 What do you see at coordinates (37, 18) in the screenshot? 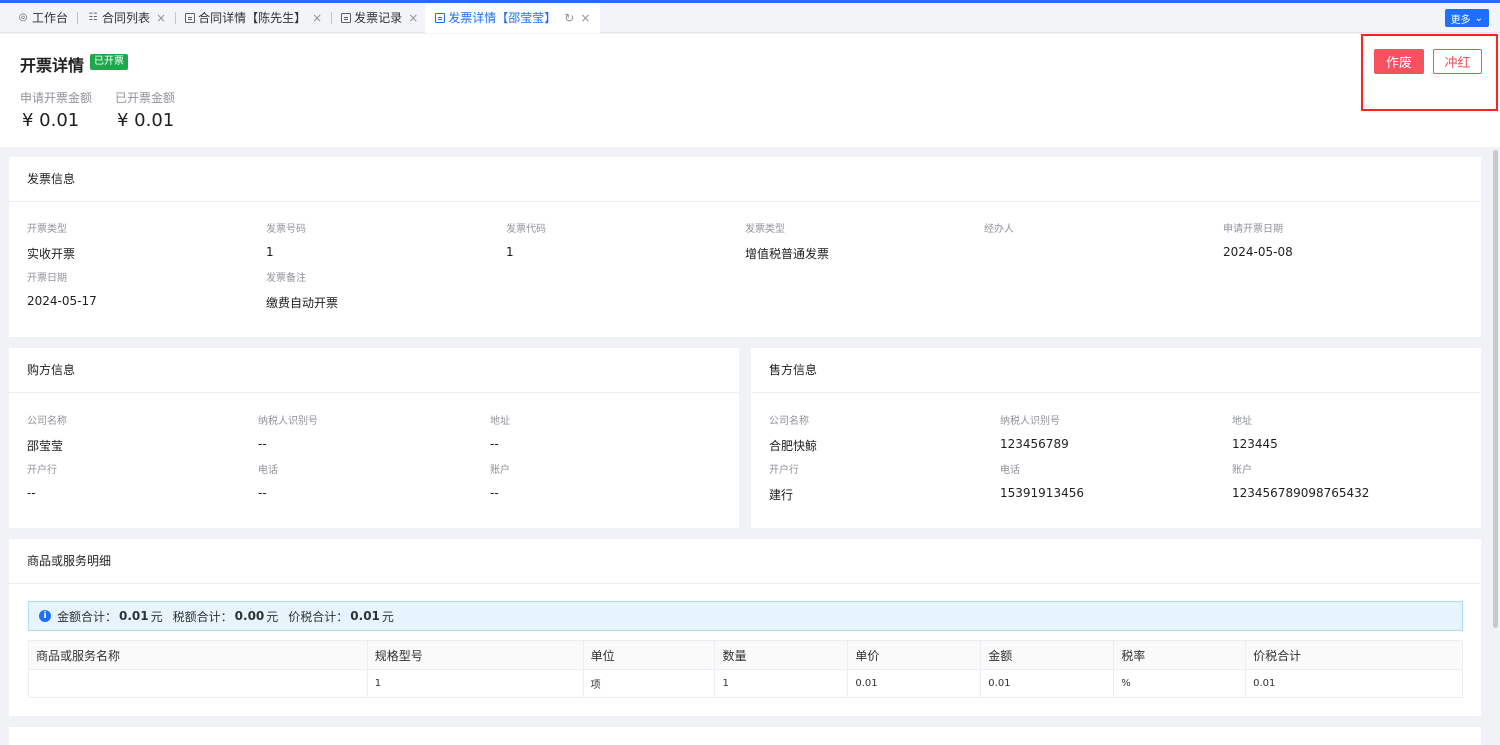
I see `tab-workbench: ◎ 工作台` at bounding box center [37, 18].